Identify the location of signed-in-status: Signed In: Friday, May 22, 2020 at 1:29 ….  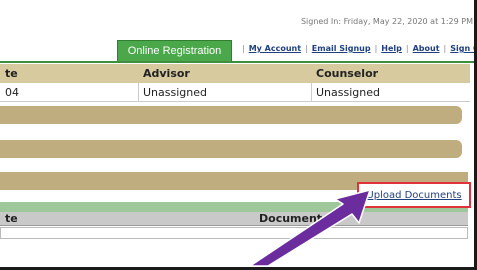
(386, 21).